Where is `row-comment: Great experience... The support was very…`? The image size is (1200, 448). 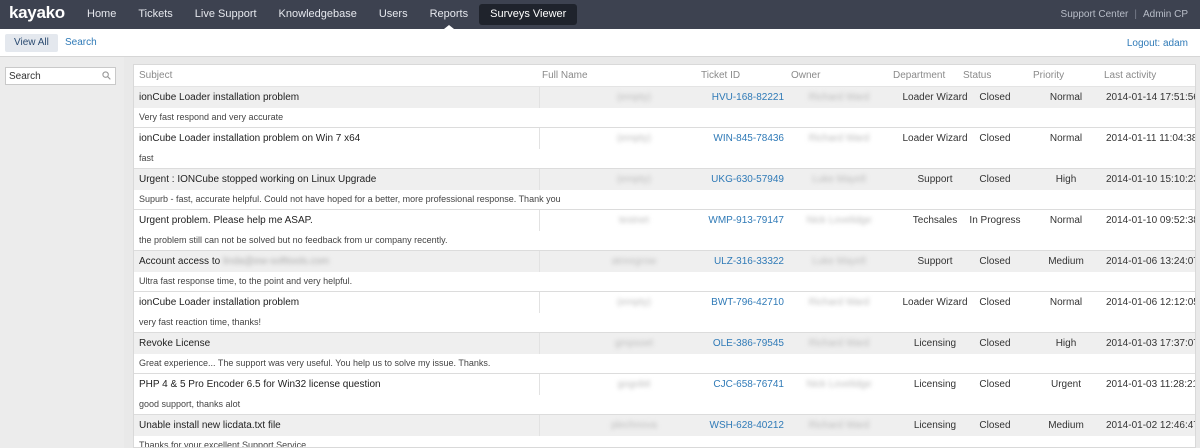
row-comment: Great experience... The support was very… is located at coordinates (315, 363).